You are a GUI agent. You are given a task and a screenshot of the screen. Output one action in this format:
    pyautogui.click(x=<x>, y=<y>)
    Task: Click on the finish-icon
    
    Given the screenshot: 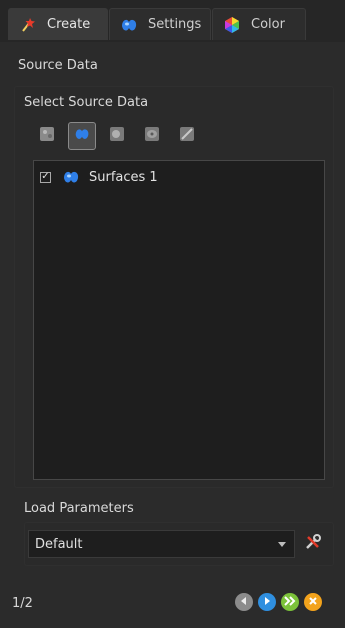 What is the action you would take?
    pyautogui.click(x=290, y=602)
    